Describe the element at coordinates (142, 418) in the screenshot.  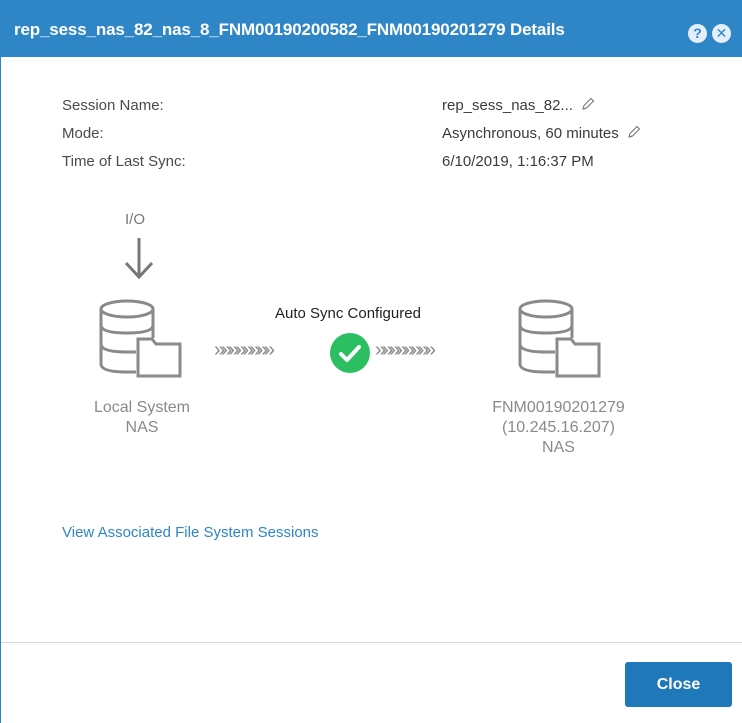
I see `local-system-label: Local System NAS` at that location.